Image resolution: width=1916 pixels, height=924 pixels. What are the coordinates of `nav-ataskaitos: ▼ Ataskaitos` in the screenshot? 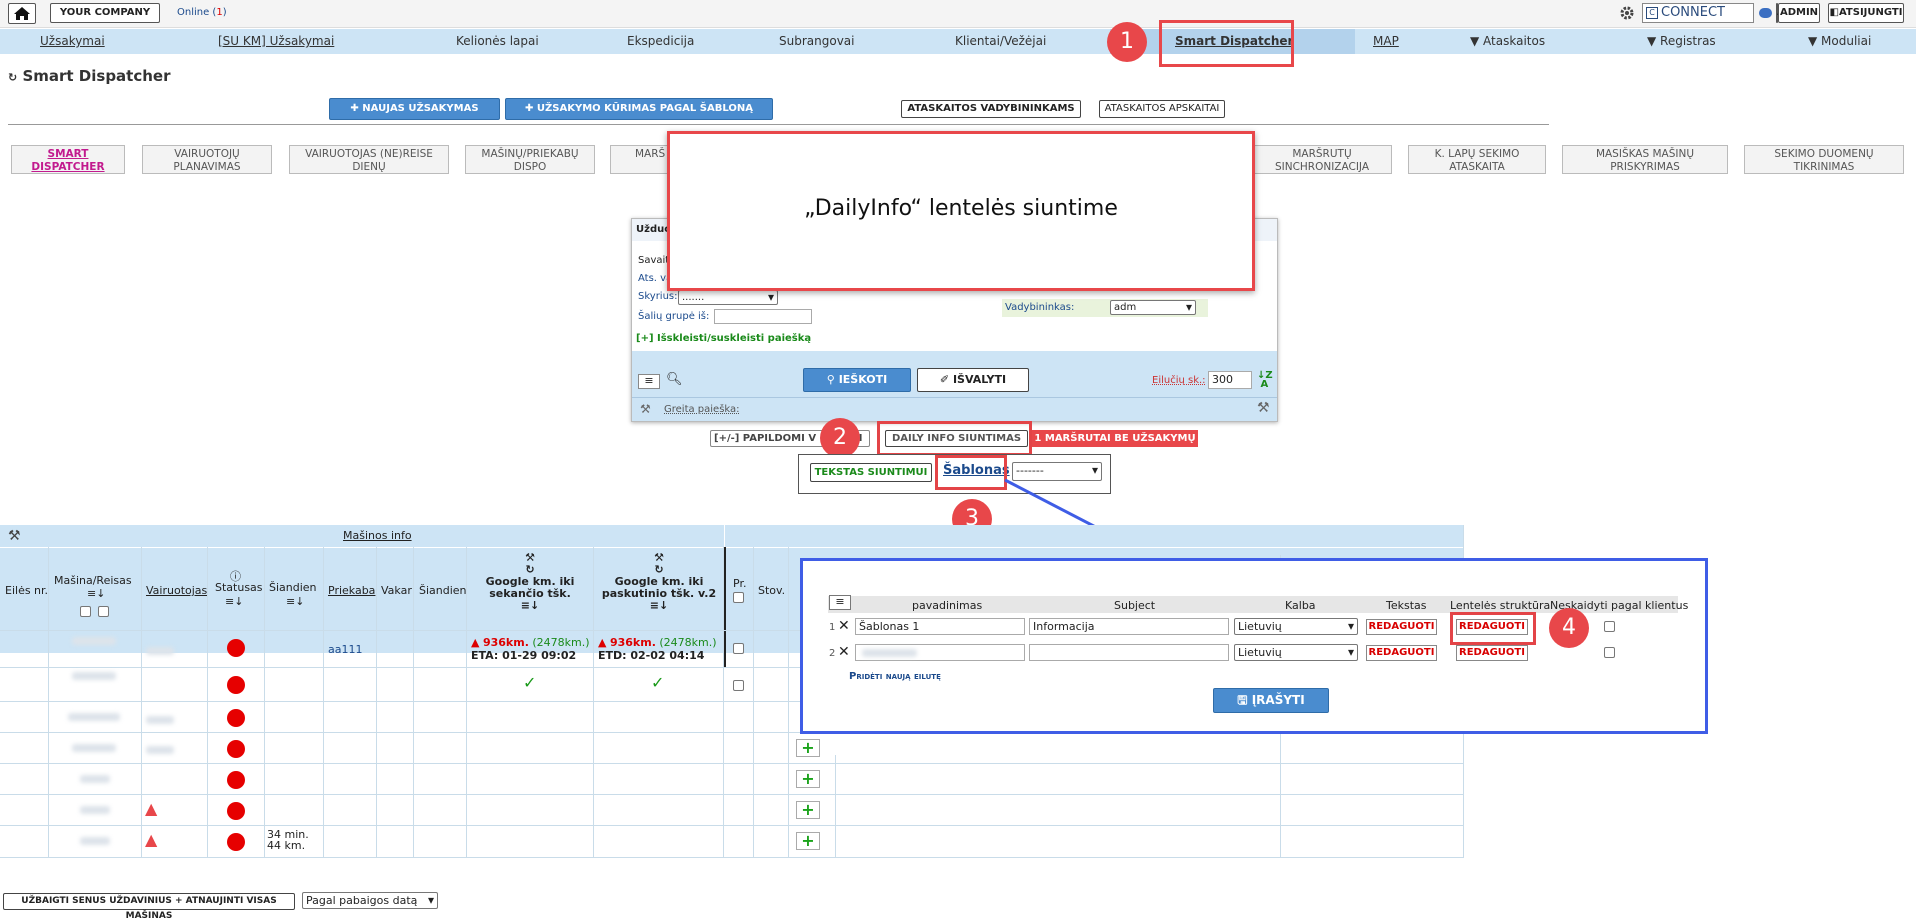 It's located at (1507, 41).